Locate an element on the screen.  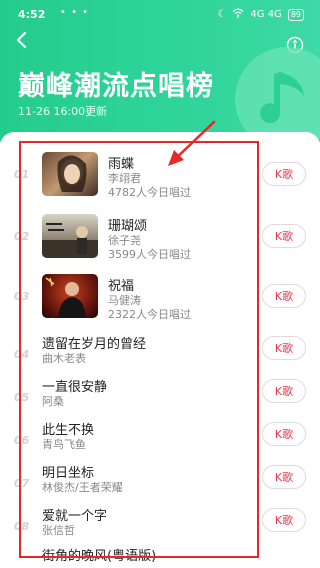
status-bar: 4:52 • • • ☾ 4G 4G 89 is located at coordinates (160, 14).